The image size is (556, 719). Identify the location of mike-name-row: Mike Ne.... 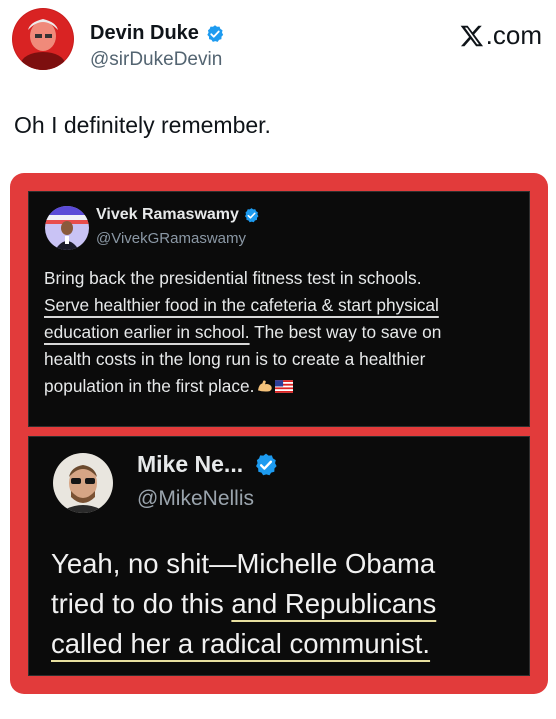
(208, 464).